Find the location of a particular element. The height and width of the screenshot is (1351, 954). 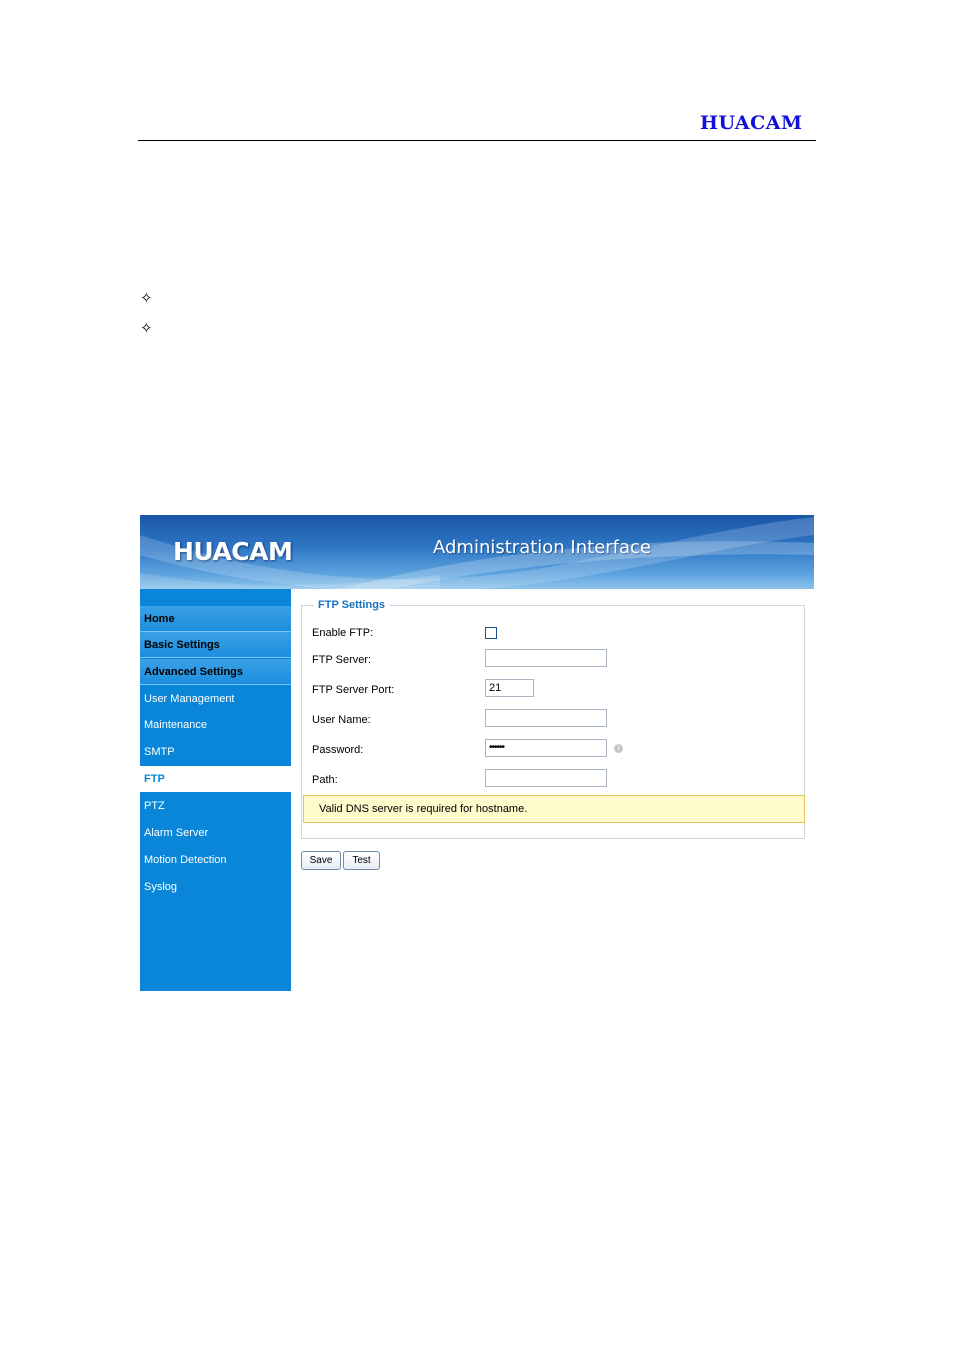

ftp-server-label: FTP Server: is located at coordinates (342, 660).